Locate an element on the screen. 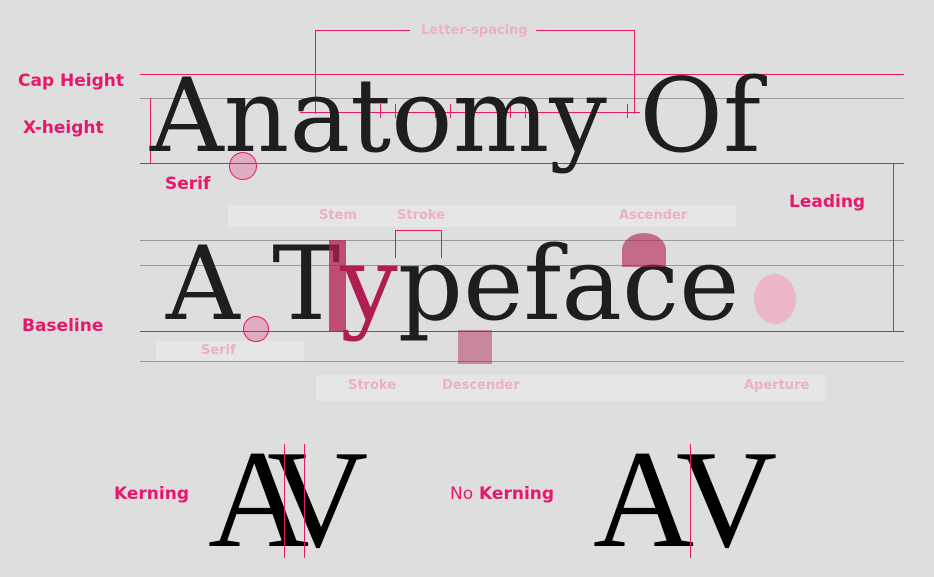 This screenshot has height=577, width=934. leading-bracket is located at coordinates (893, 247).